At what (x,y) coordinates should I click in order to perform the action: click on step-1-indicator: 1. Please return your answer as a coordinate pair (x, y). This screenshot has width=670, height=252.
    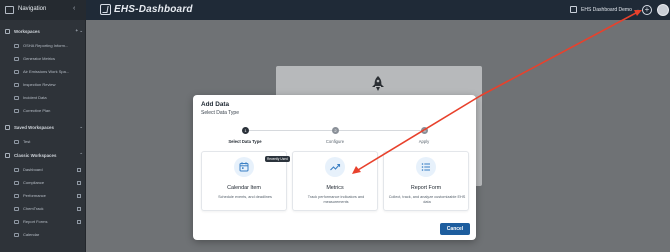
    Looking at the image, I should click on (245, 130).